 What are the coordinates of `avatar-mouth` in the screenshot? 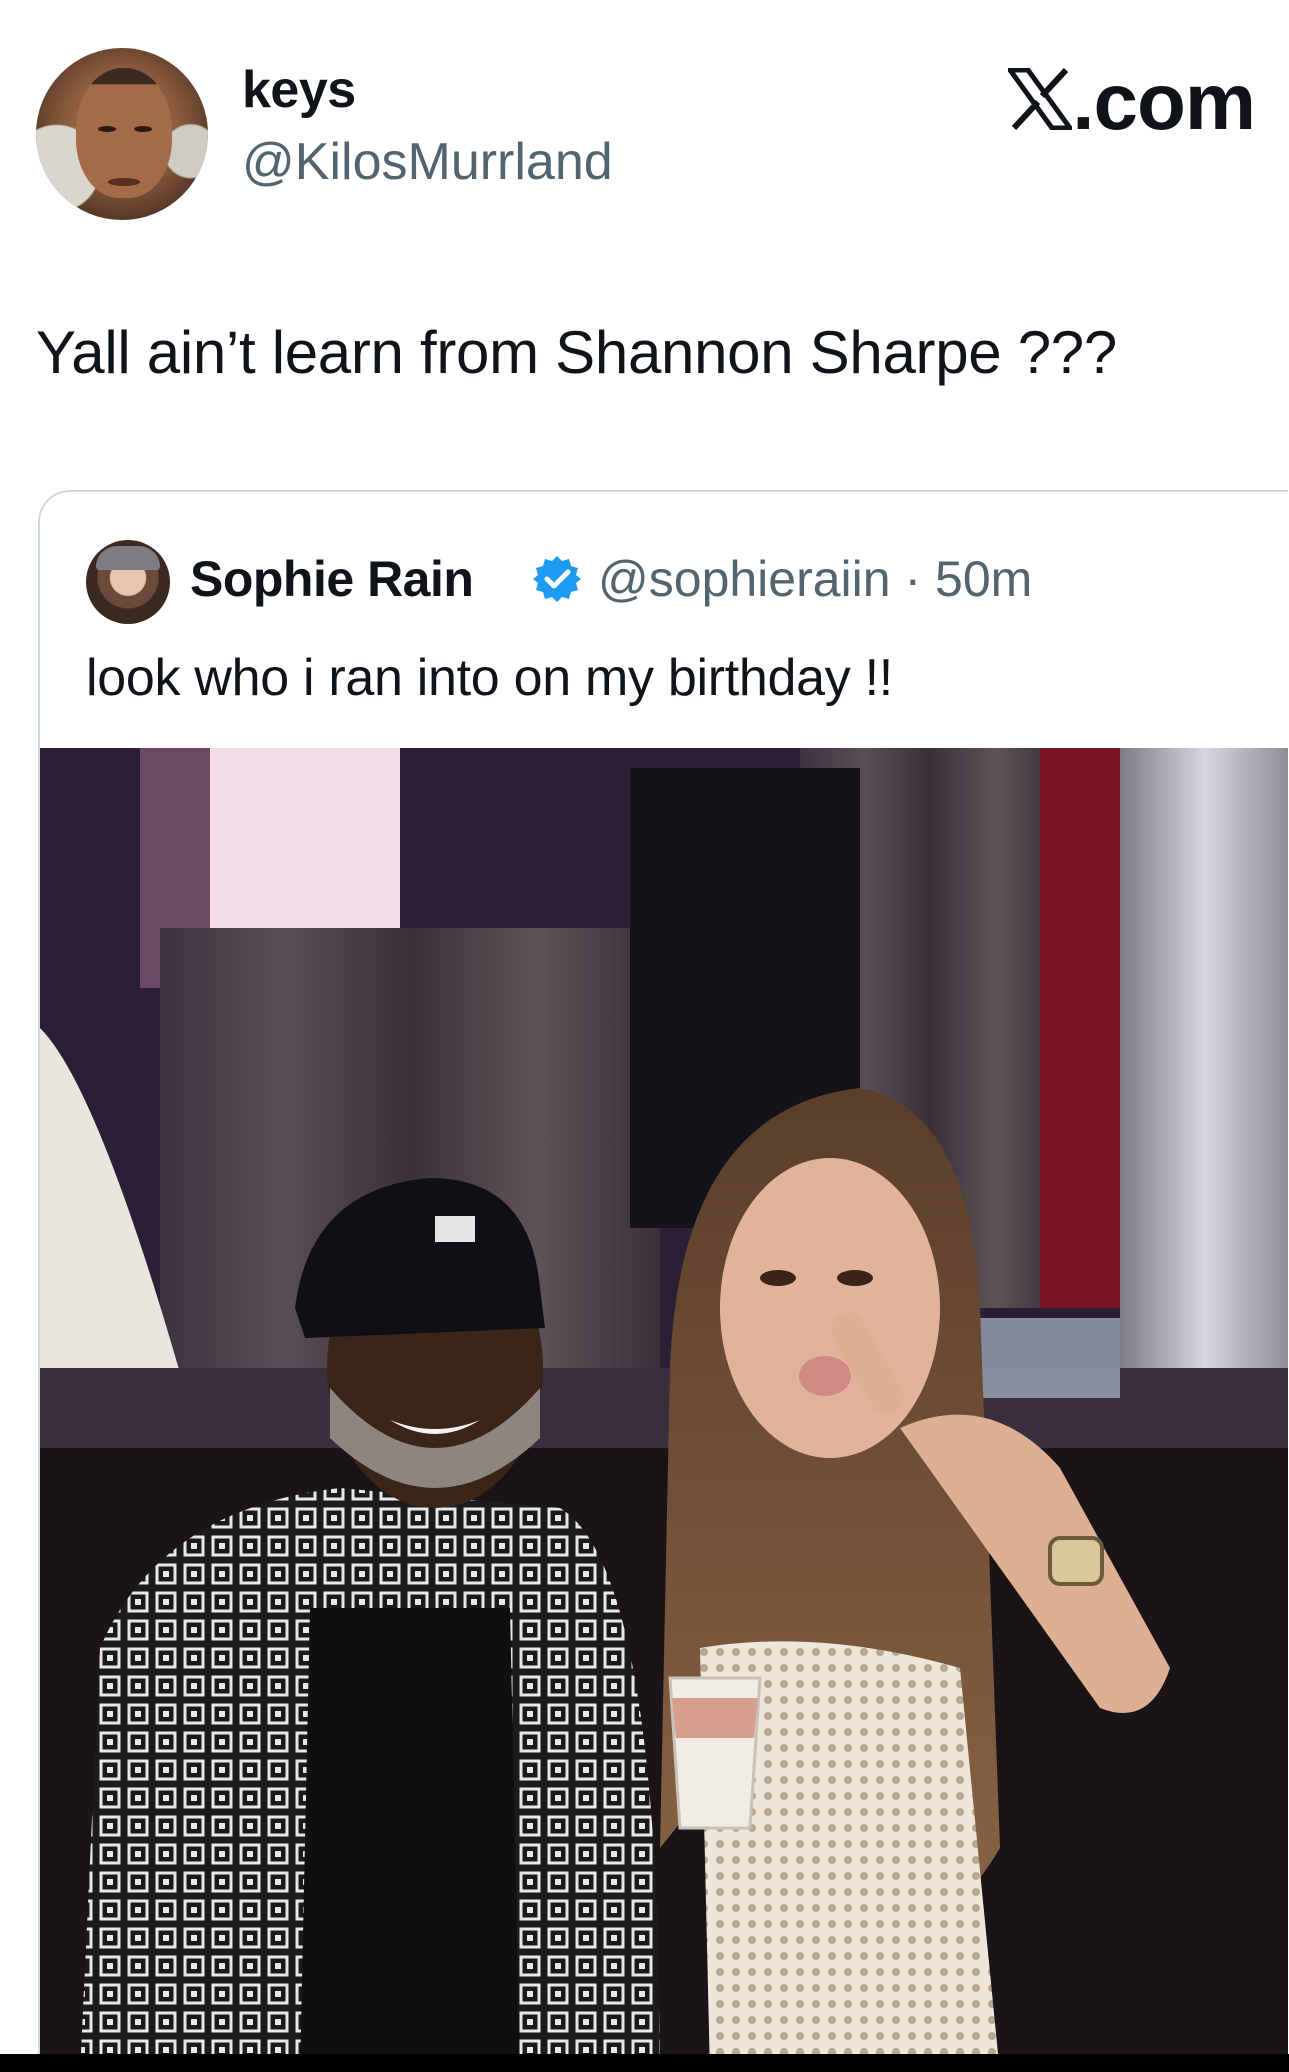 It's located at (124, 182).